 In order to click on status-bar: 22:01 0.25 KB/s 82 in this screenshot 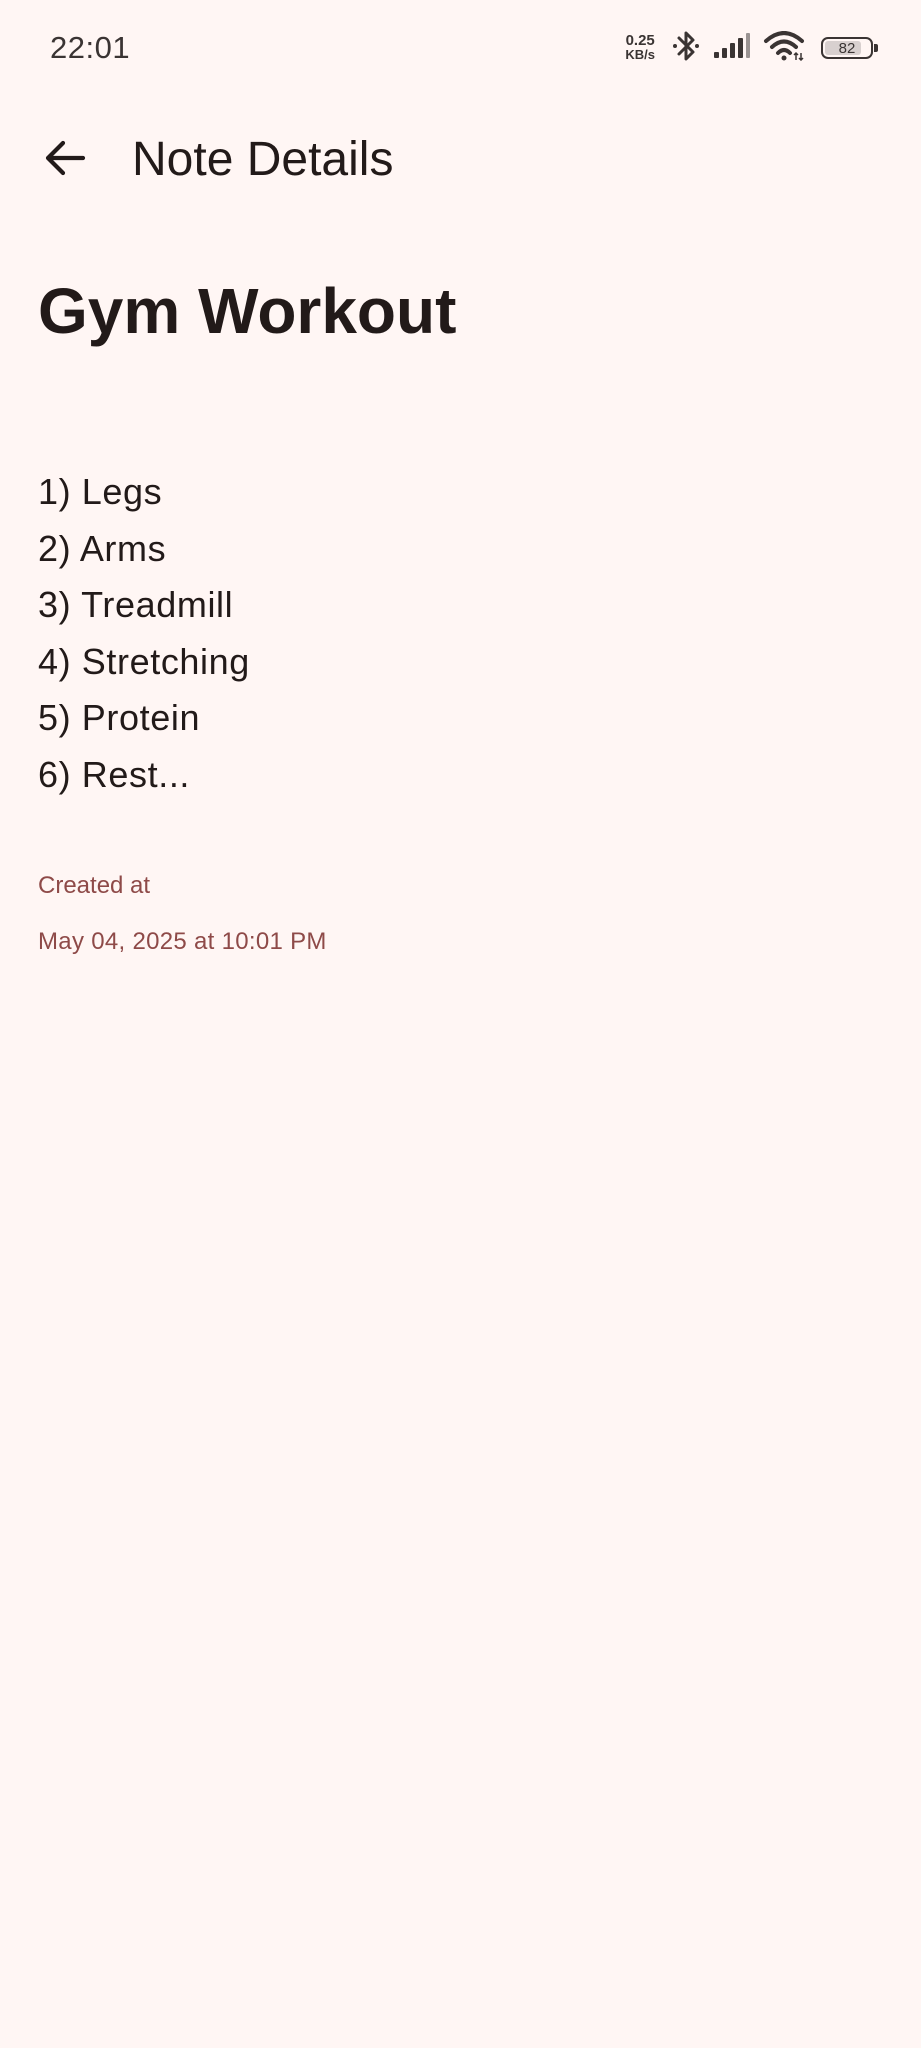, I will do `click(460, 48)`.